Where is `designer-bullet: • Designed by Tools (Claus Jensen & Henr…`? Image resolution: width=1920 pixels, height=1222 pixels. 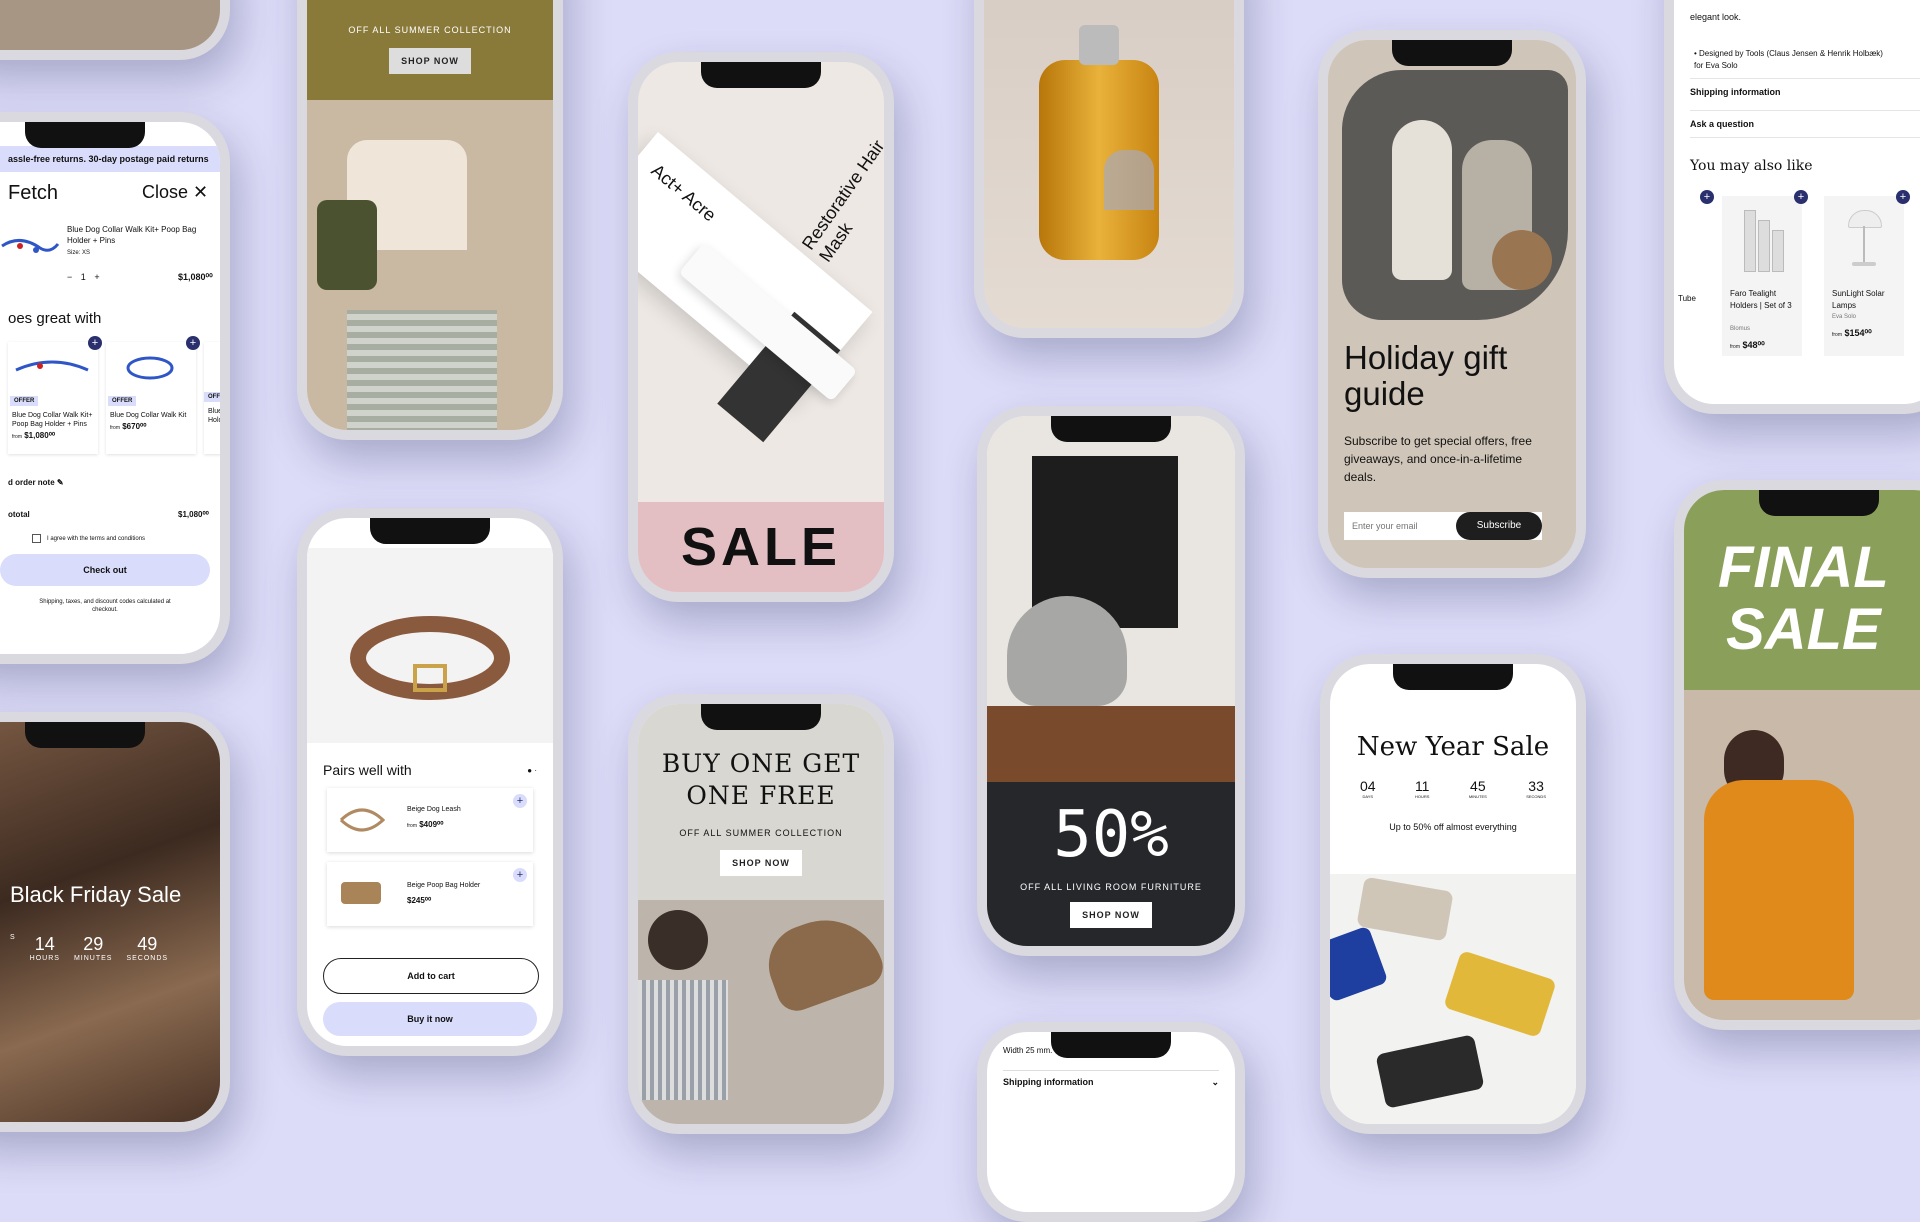
designer-bullet: • Designed by Tools (Claus Jensen & Henr… is located at coordinates (1788, 59).